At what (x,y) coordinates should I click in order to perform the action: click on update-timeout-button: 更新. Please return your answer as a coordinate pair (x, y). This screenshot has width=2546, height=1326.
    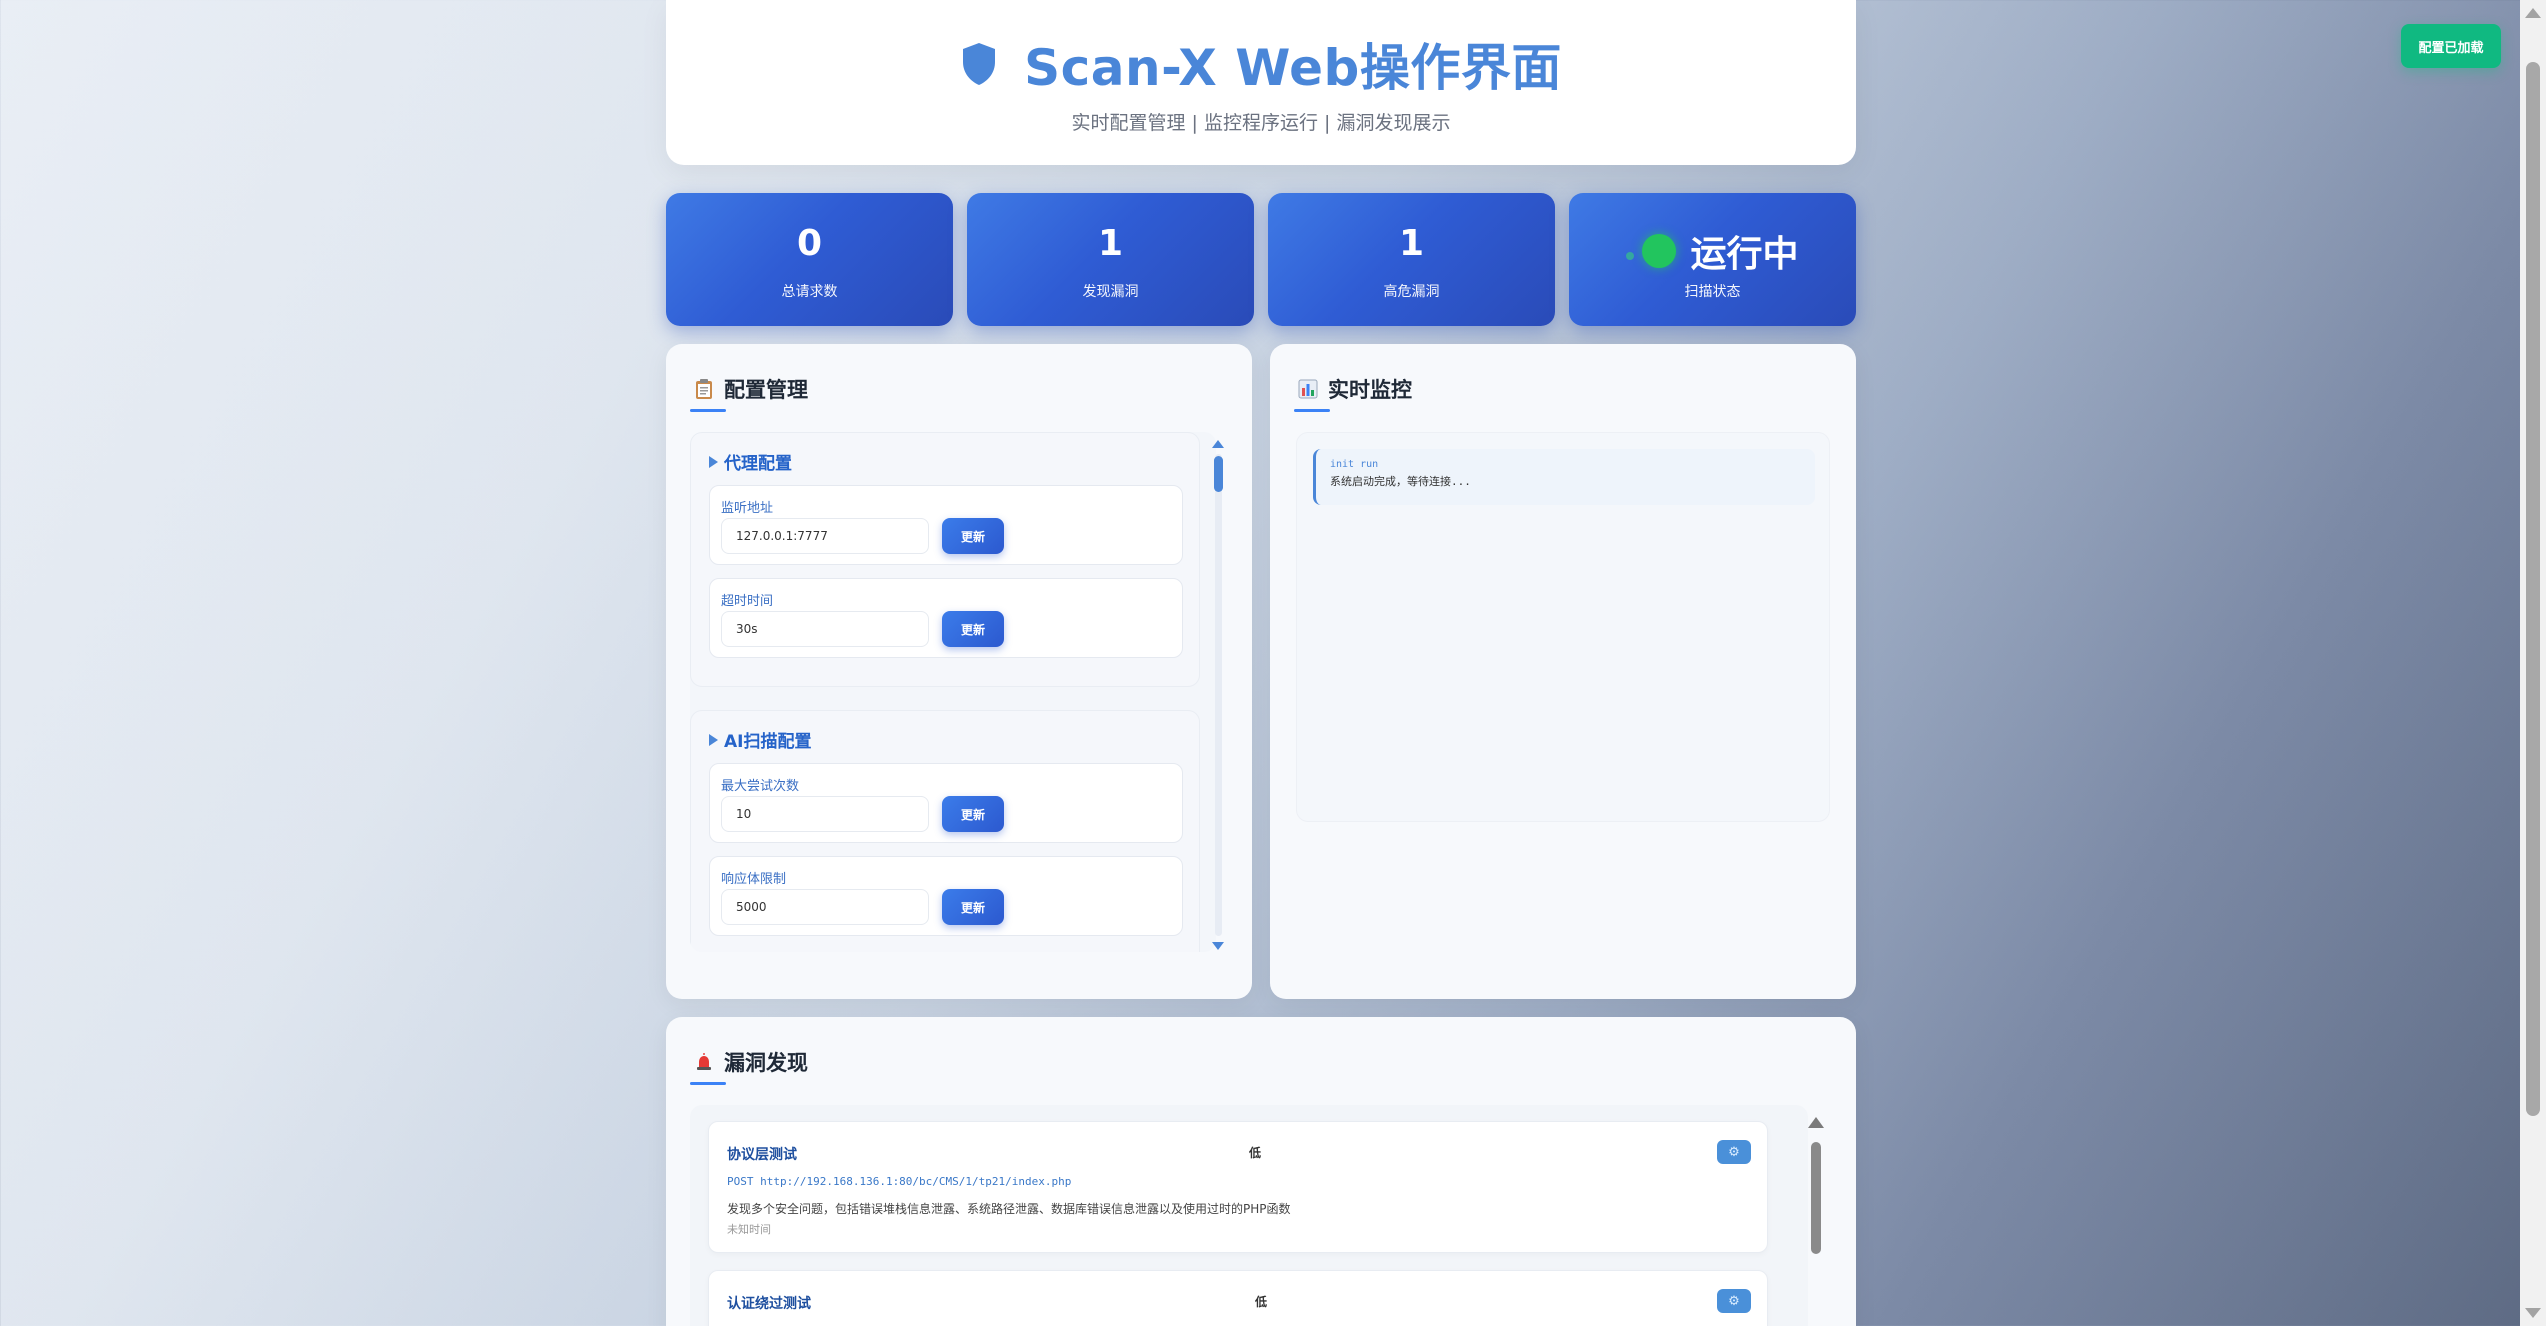
    Looking at the image, I should click on (973, 629).